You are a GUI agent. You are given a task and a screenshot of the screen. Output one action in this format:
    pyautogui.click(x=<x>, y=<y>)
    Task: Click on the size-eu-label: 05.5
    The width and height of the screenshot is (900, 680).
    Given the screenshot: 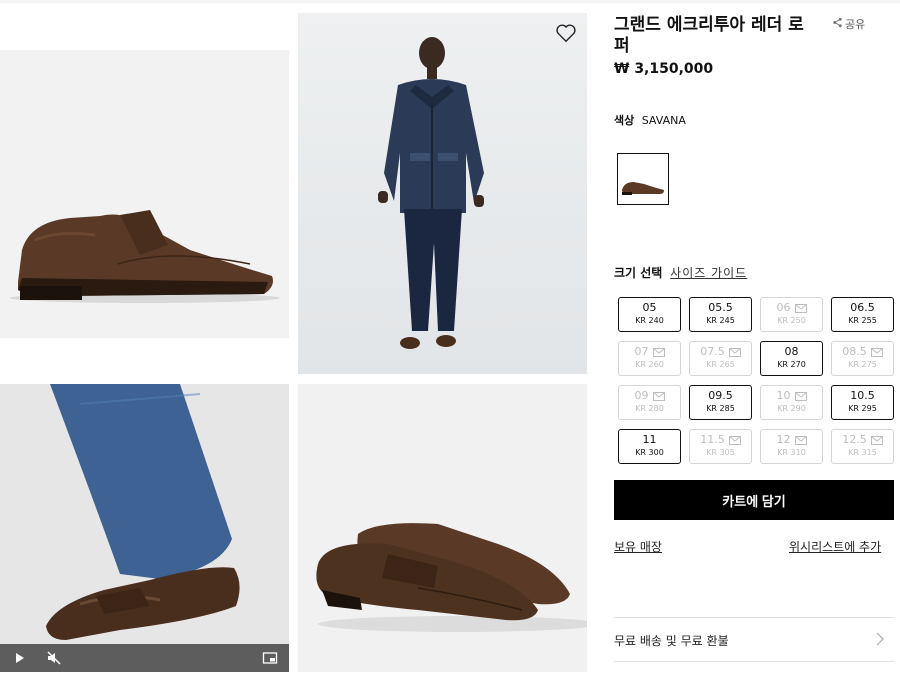 What is the action you would take?
    pyautogui.click(x=720, y=307)
    